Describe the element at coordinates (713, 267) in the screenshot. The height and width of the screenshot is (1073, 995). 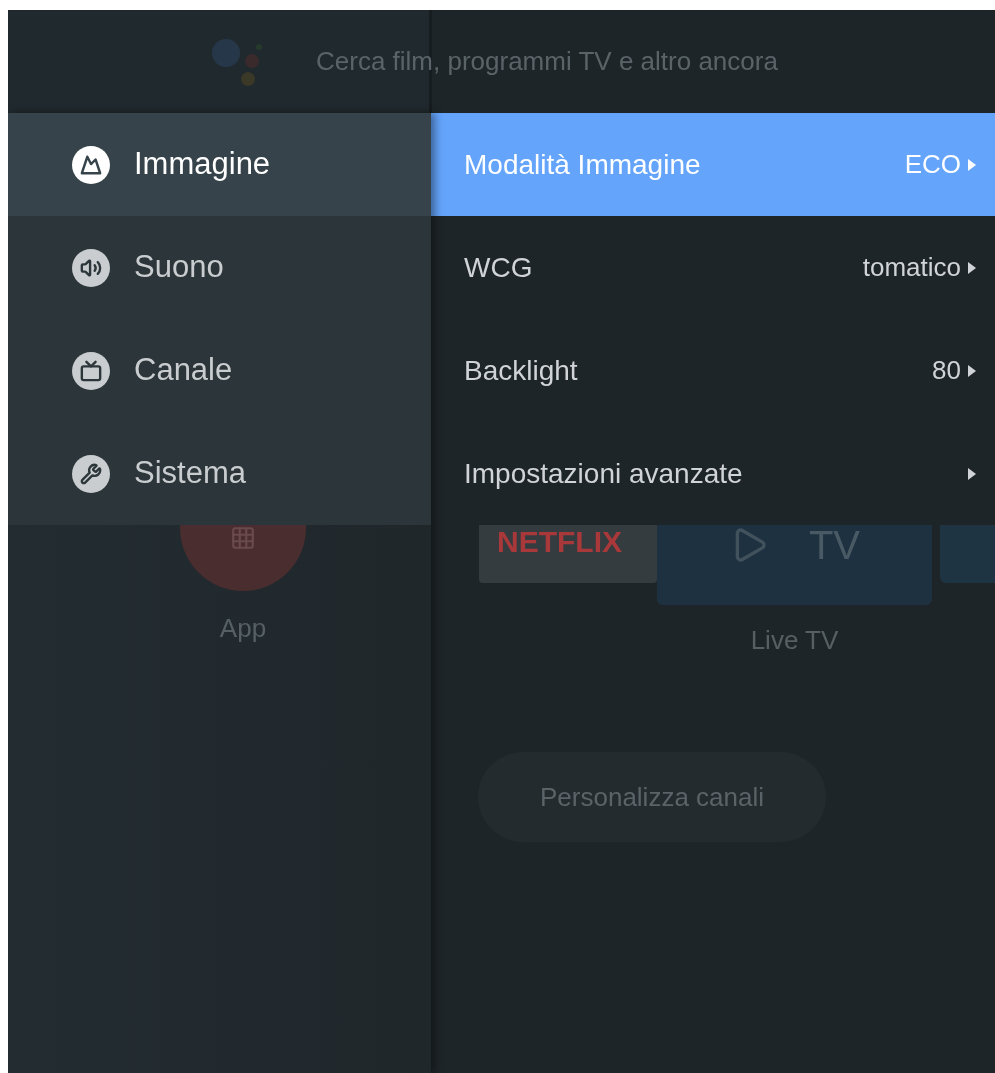
I see `setting-row: WCG tomatico` at that location.